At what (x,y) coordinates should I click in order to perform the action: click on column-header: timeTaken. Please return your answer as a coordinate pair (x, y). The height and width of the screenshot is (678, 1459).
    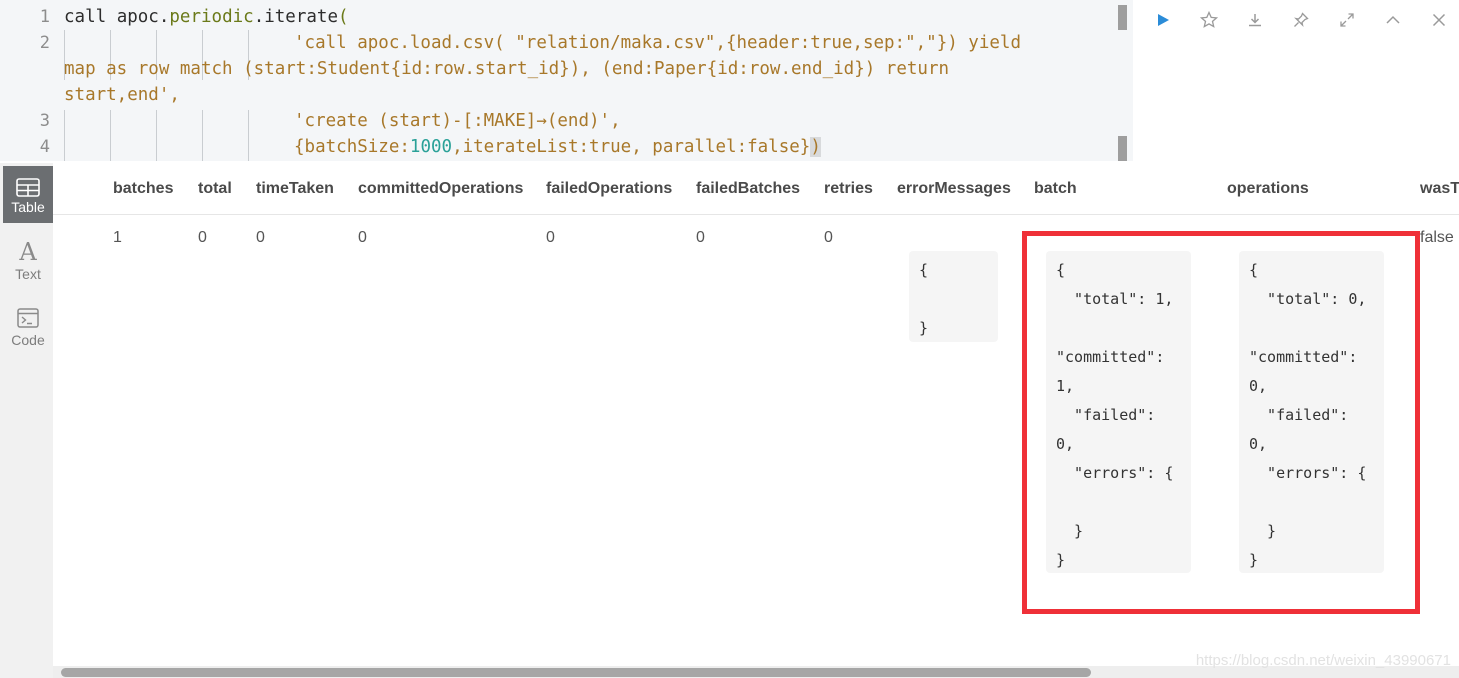
    Looking at the image, I should click on (295, 188).